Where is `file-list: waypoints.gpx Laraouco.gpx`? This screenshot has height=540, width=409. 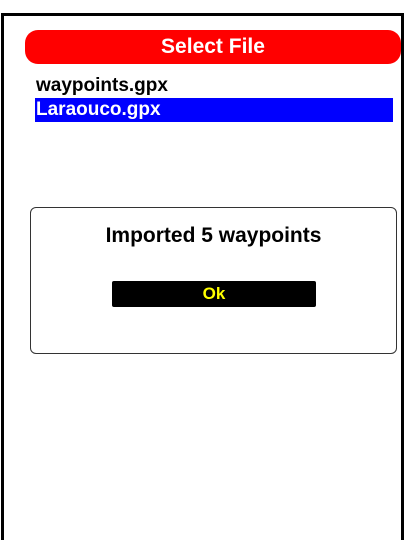 file-list: waypoints.gpx Laraouco.gpx is located at coordinates (214, 98).